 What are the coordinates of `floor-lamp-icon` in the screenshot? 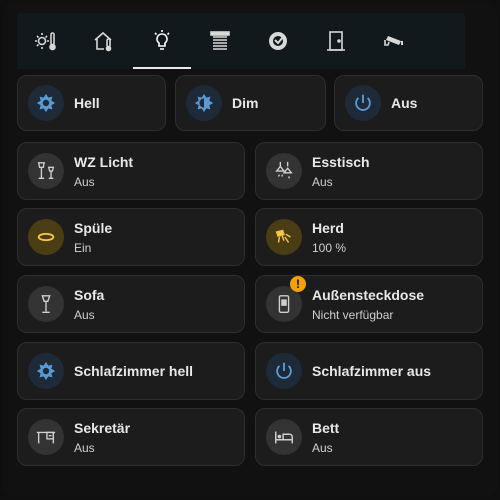 It's located at (46, 304).